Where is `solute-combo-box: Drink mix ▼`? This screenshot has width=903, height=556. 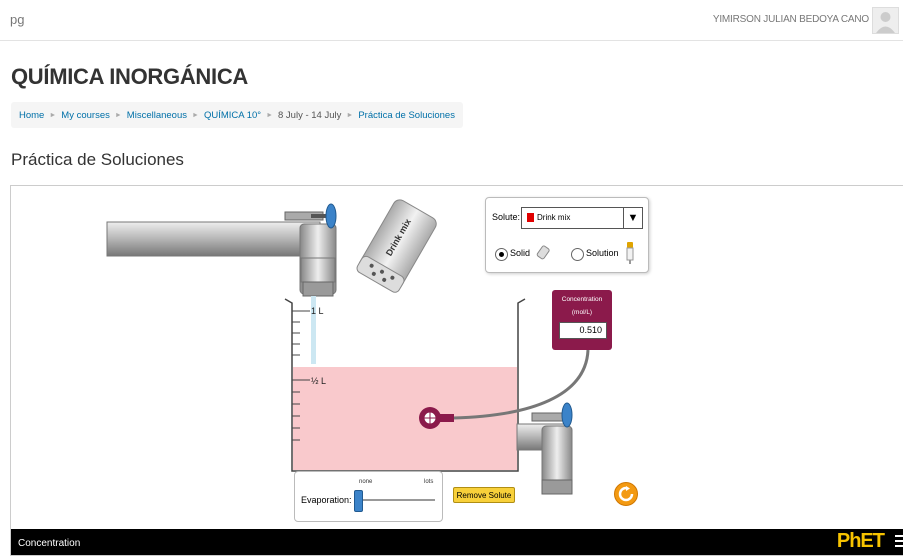 solute-combo-box: Drink mix ▼ is located at coordinates (582, 218).